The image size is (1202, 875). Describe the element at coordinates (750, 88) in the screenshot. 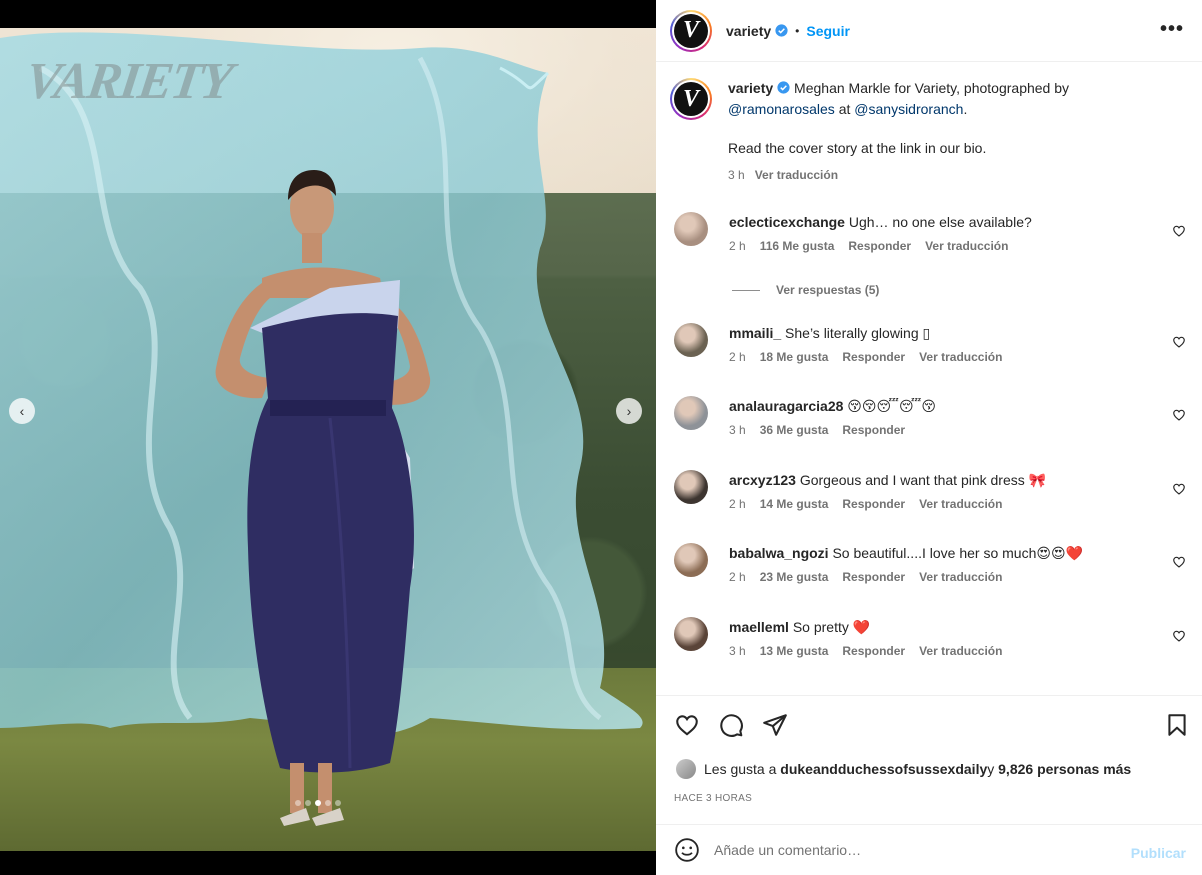

I see `caption-username: variety` at that location.